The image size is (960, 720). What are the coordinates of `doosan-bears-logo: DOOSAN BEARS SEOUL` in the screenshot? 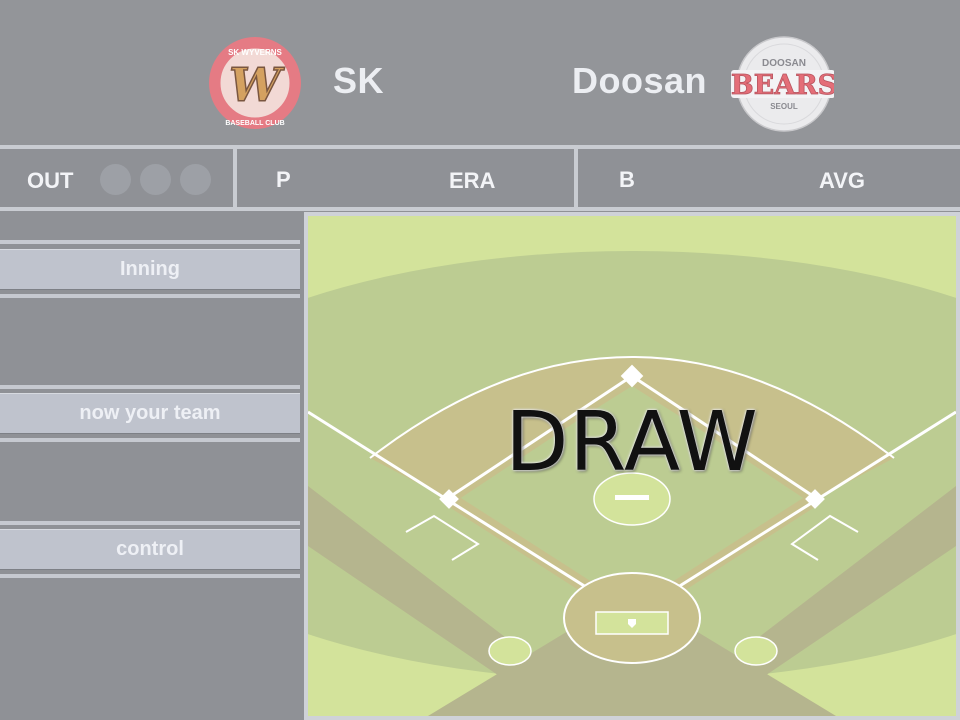 It's located at (782, 84).